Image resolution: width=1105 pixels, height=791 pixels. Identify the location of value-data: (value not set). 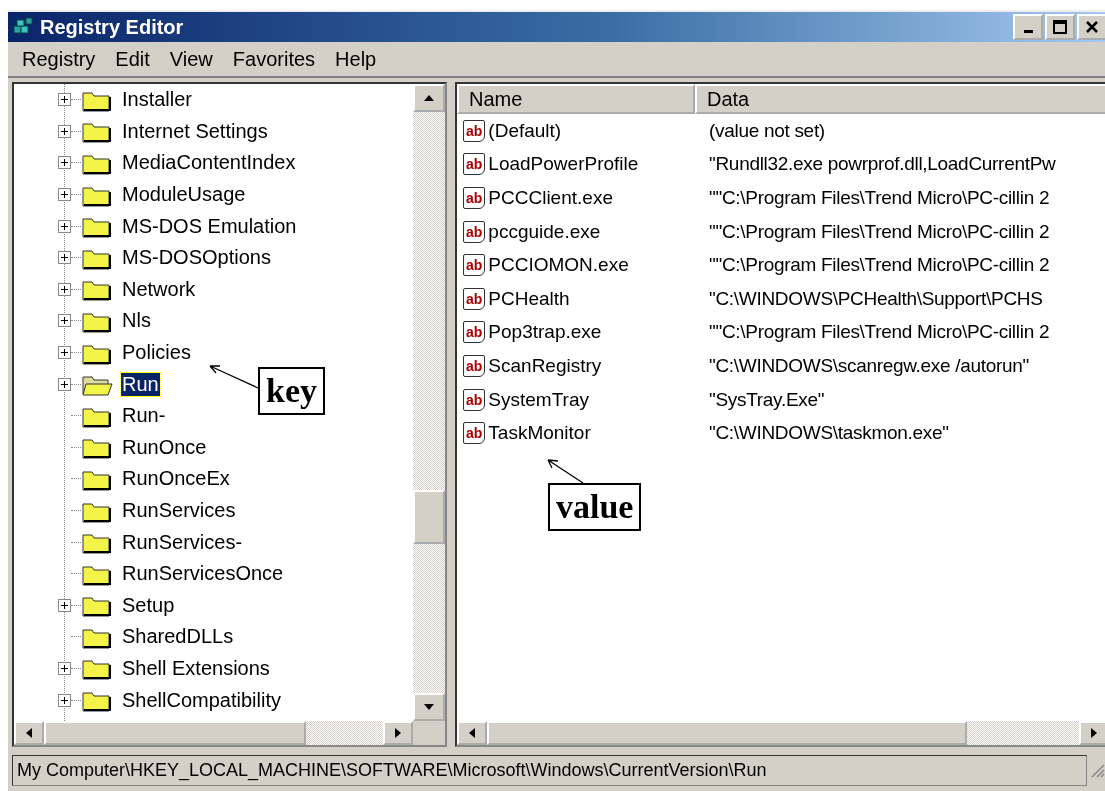
(766, 130).